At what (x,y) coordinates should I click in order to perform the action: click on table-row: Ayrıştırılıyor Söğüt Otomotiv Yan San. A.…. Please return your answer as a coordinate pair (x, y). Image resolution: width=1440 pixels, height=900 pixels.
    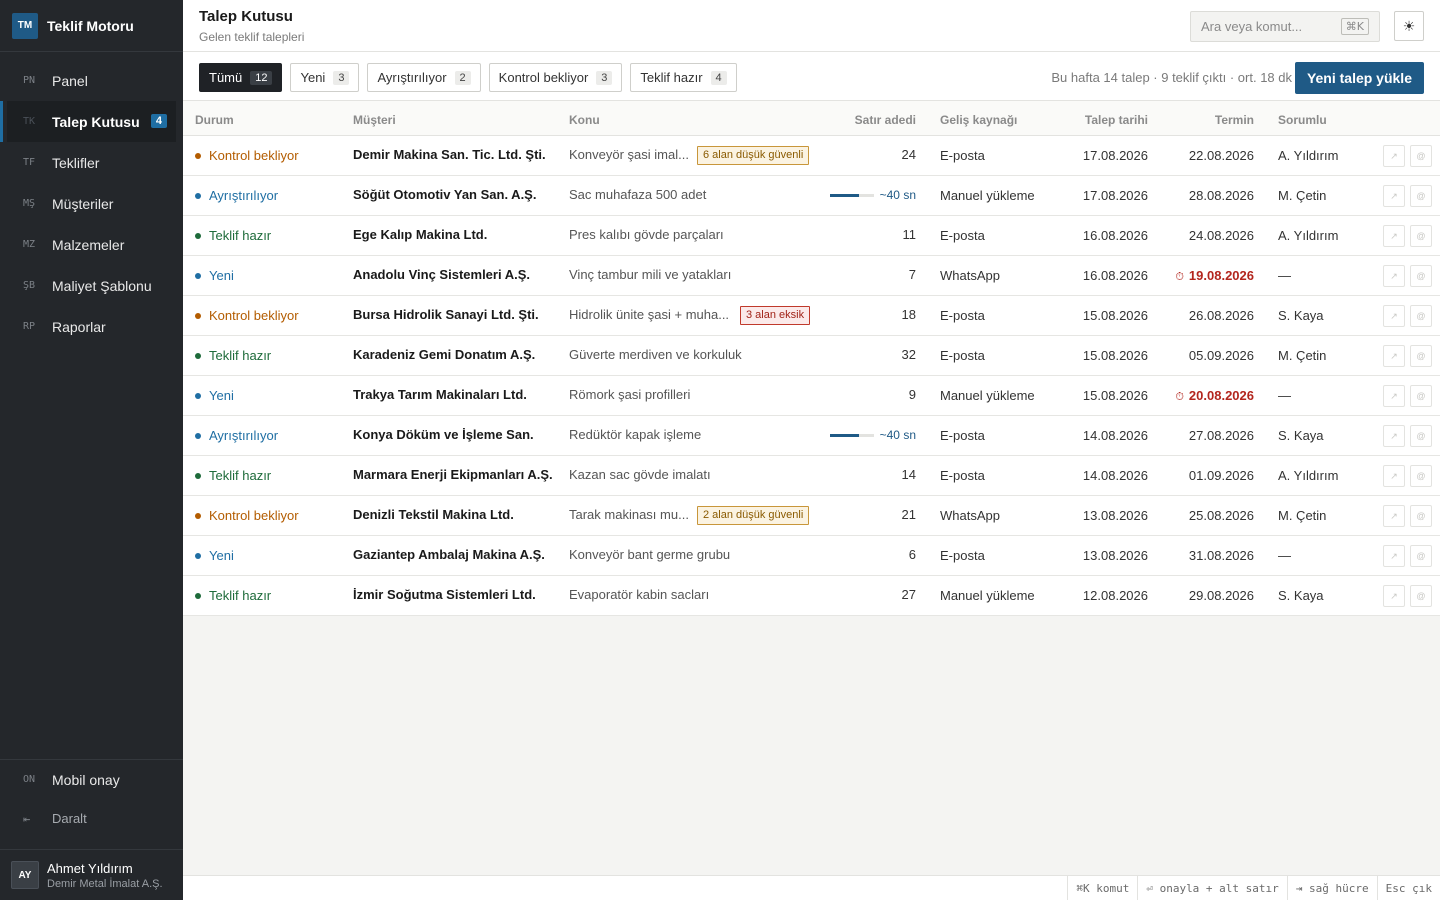
    Looking at the image, I should click on (811, 196).